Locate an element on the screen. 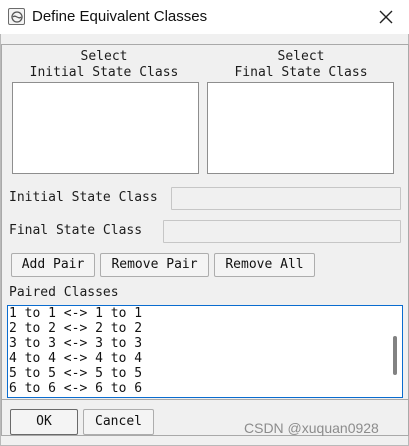 The height and width of the screenshot is (446, 409). watermark: CSDN @xuquan0928 is located at coordinates (311, 428).